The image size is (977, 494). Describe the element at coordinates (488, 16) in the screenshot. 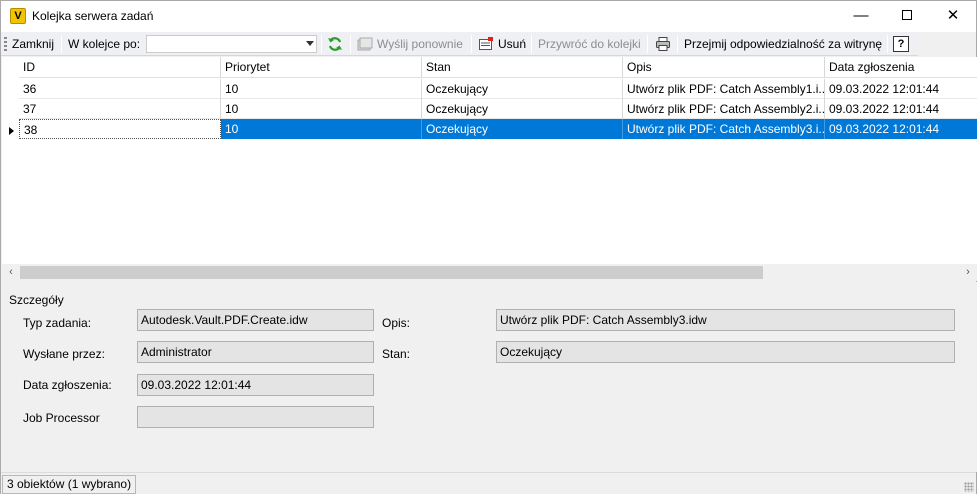

I see `title-bar: V Kolejka serwera zadań — ✕` at that location.